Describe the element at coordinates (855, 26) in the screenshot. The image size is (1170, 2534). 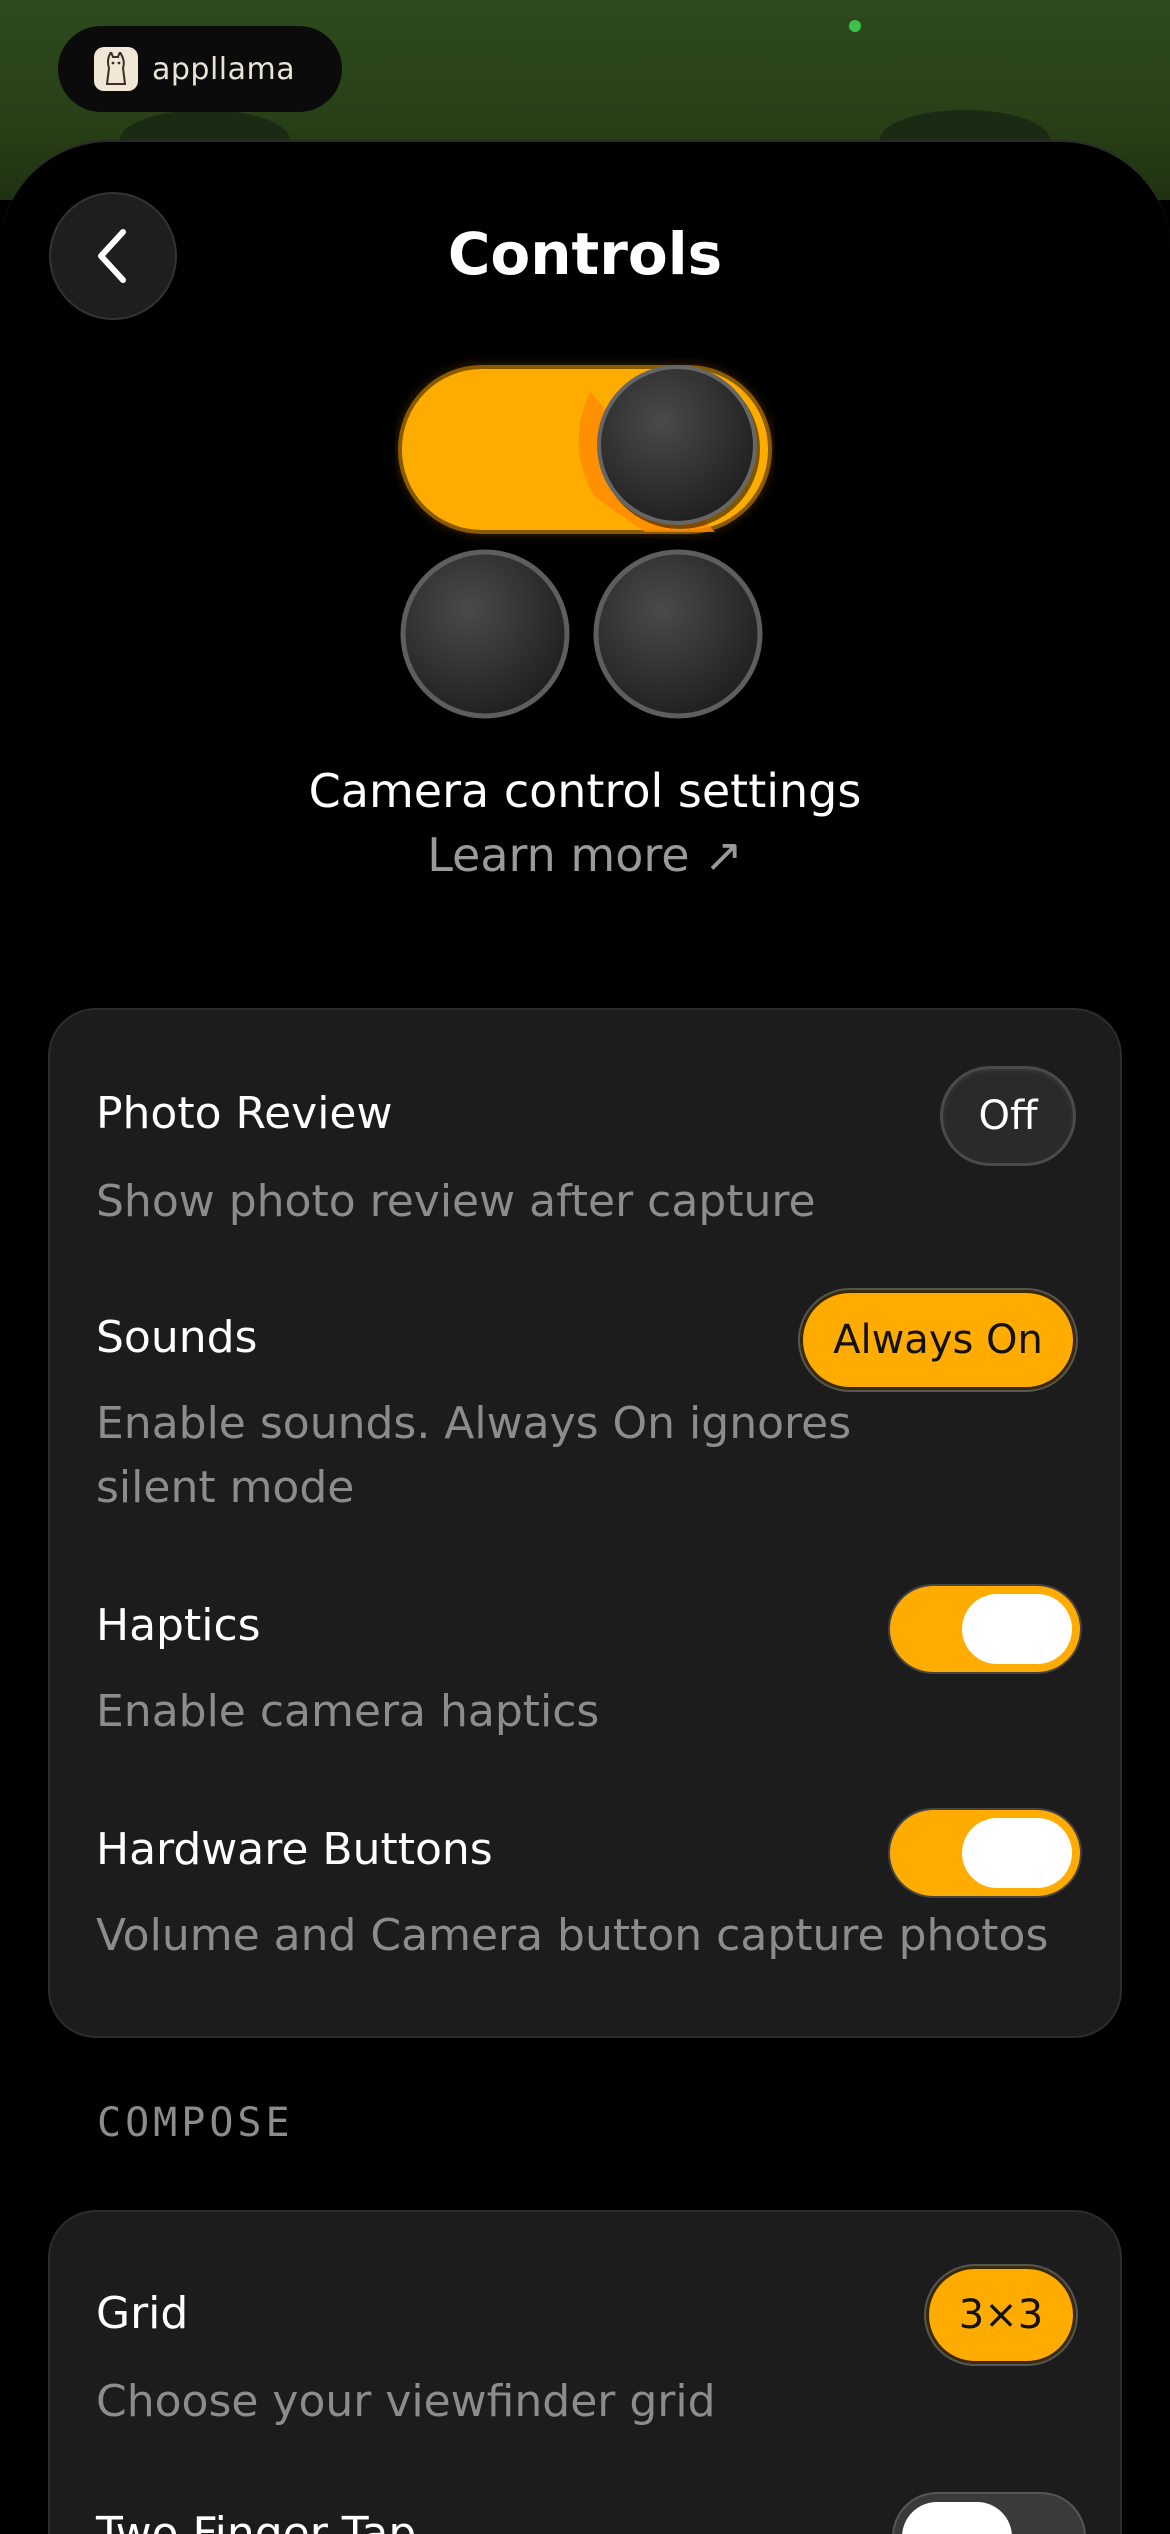
I see `recording-indicator-dot` at that location.